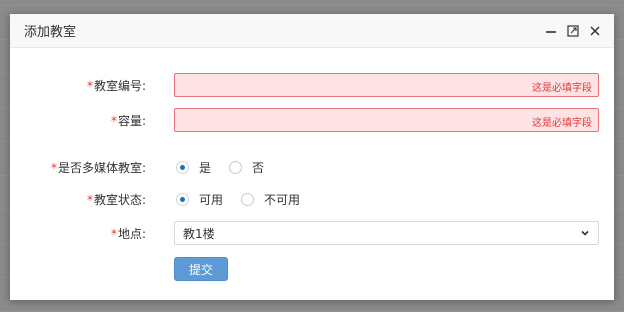 The width and height of the screenshot is (624, 312). I want to click on location-row: *地点: 教1楼, so click(312, 233).